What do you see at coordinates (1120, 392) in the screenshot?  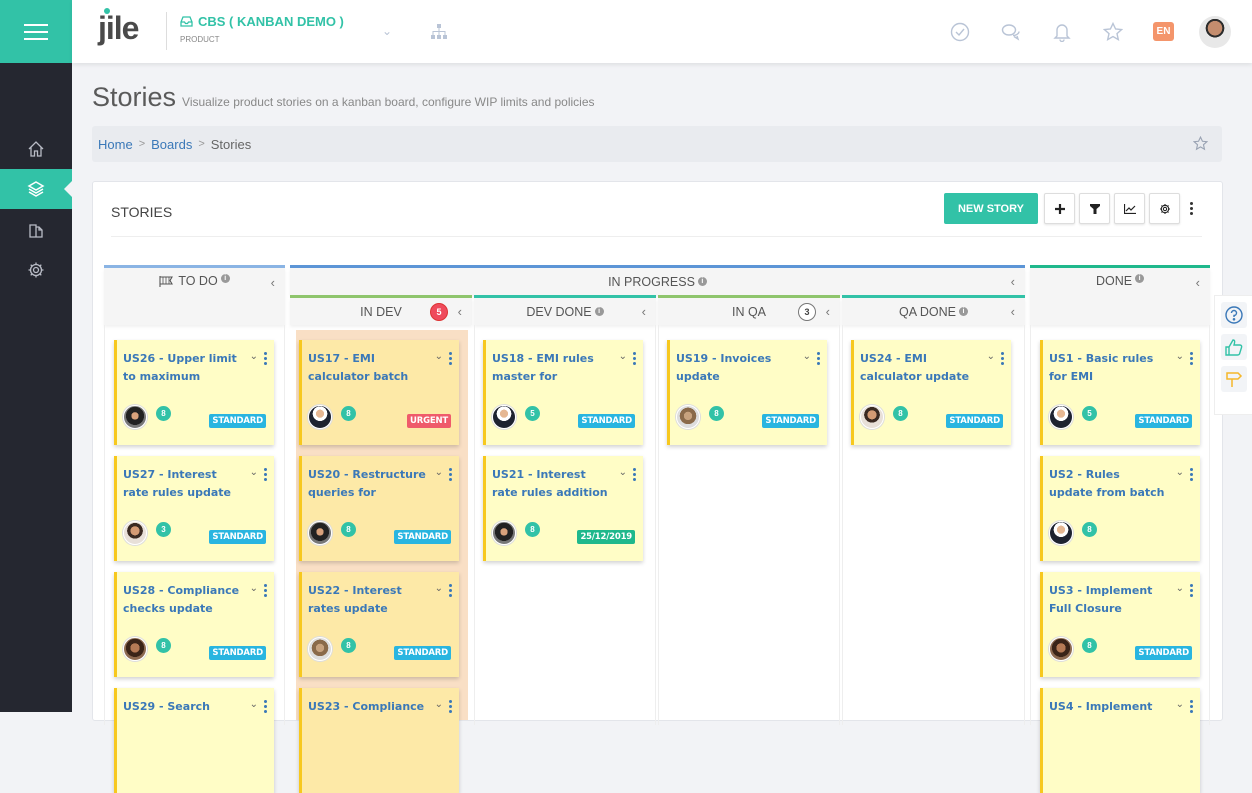 I see `story-card: US1 - Basic rules for EMI ⌄ 5 STANDARD` at bounding box center [1120, 392].